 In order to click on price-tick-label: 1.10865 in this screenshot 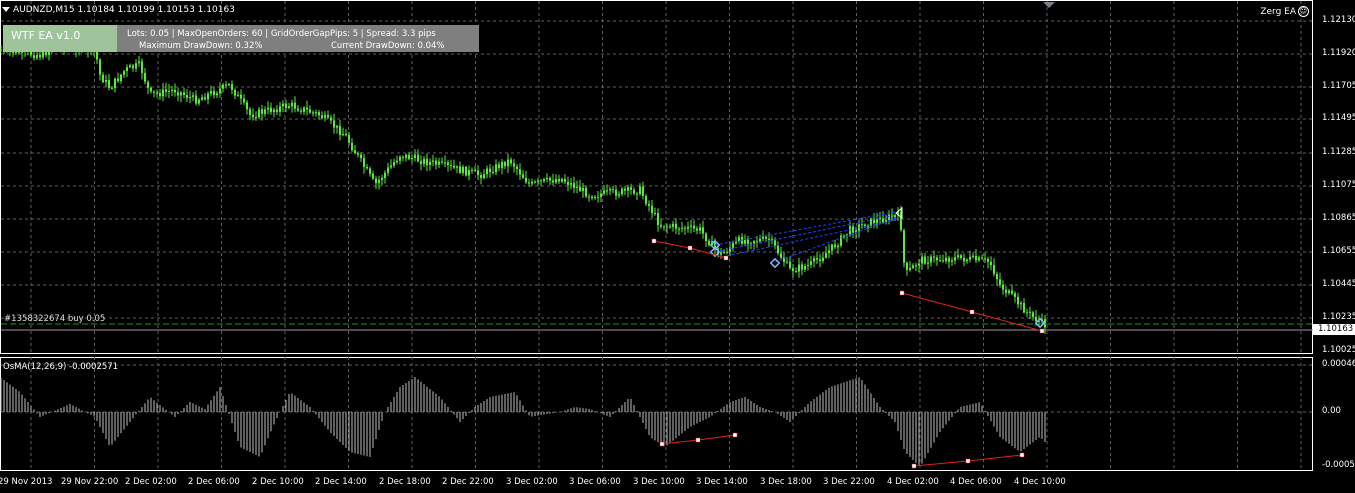, I will do `click(1338, 218)`.